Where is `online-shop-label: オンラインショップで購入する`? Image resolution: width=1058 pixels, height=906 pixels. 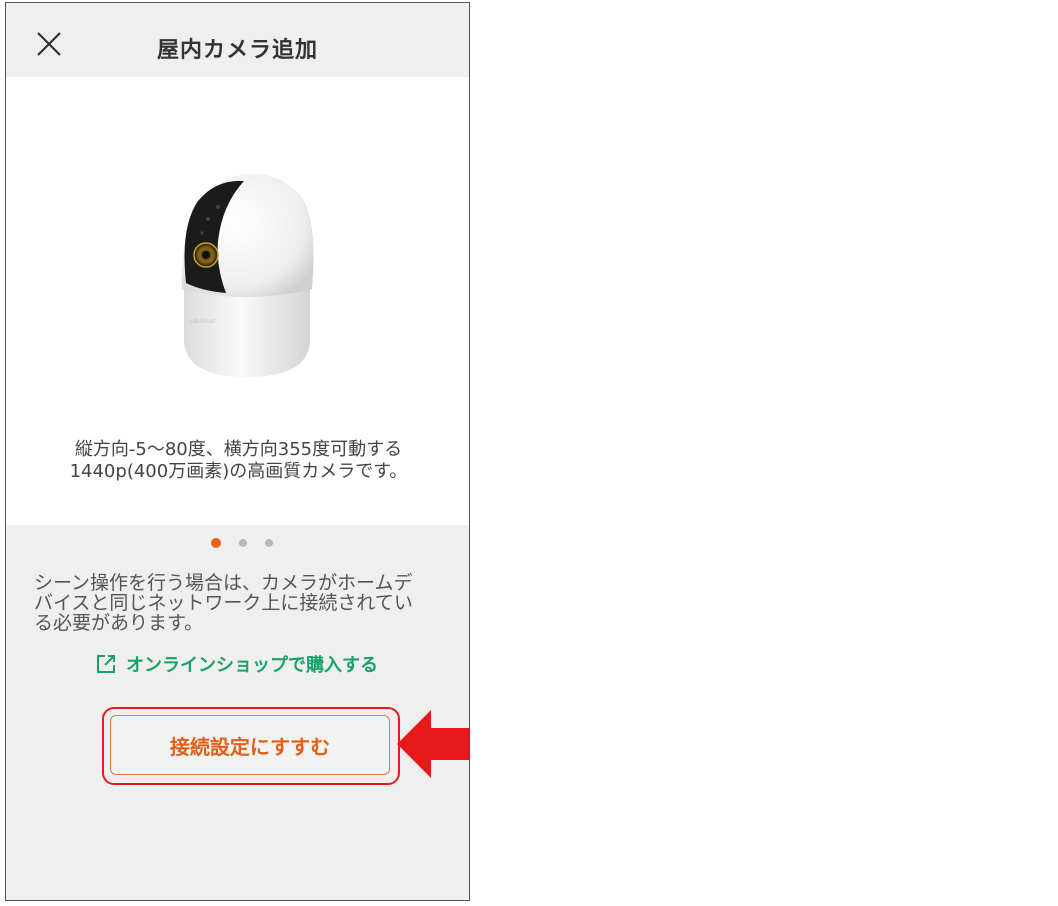
online-shop-label: オンラインショップで購入する is located at coordinates (252, 665).